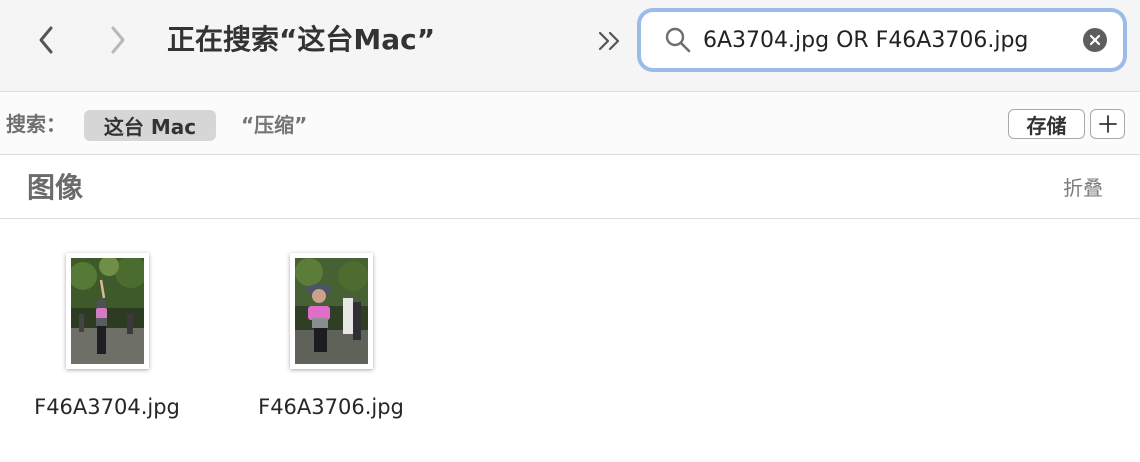  I want to click on magnifier-icon, so click(678, 40).